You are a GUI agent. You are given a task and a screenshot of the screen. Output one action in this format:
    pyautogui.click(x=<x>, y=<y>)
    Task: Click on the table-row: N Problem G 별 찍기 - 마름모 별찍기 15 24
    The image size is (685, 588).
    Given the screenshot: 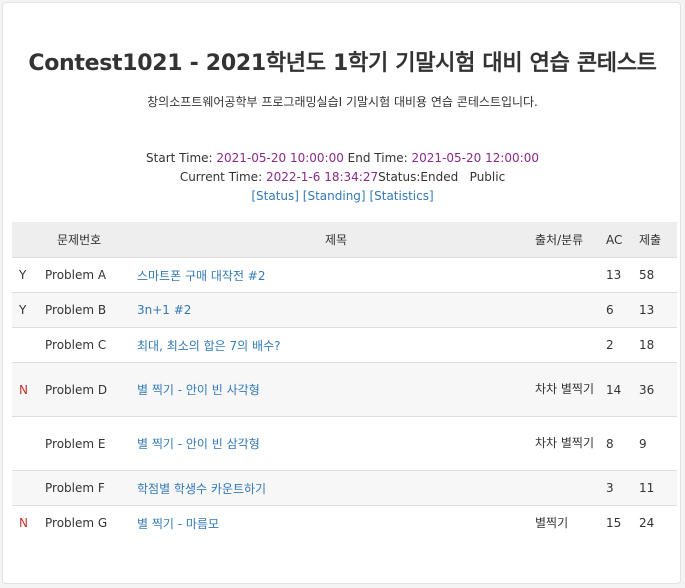 What is the action you would take?
    pyautogui.click(x=344, y=523)
    